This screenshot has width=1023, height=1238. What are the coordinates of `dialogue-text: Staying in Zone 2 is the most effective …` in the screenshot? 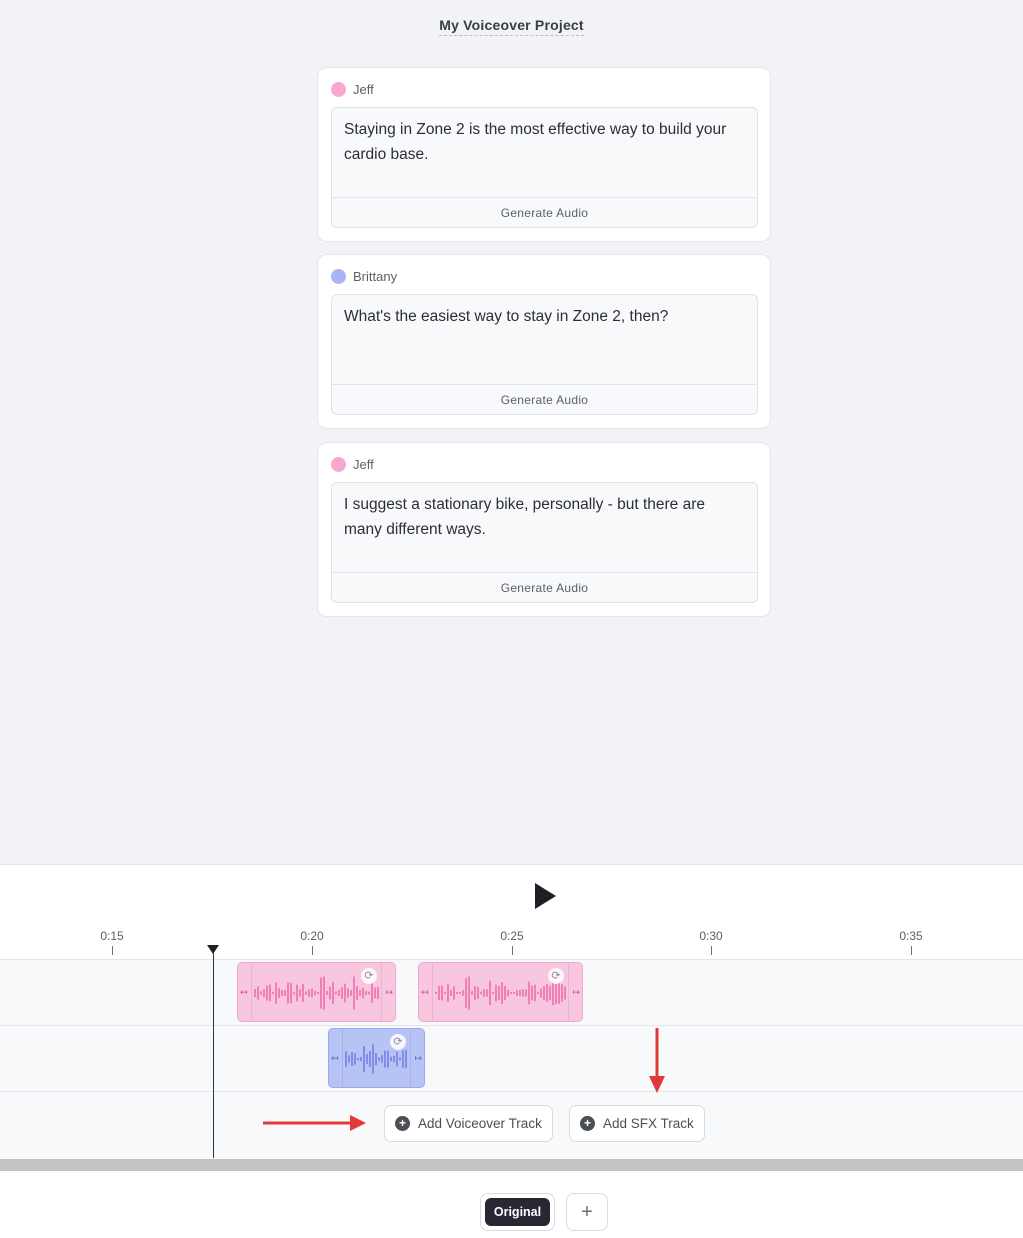 It's located at (535, 142).